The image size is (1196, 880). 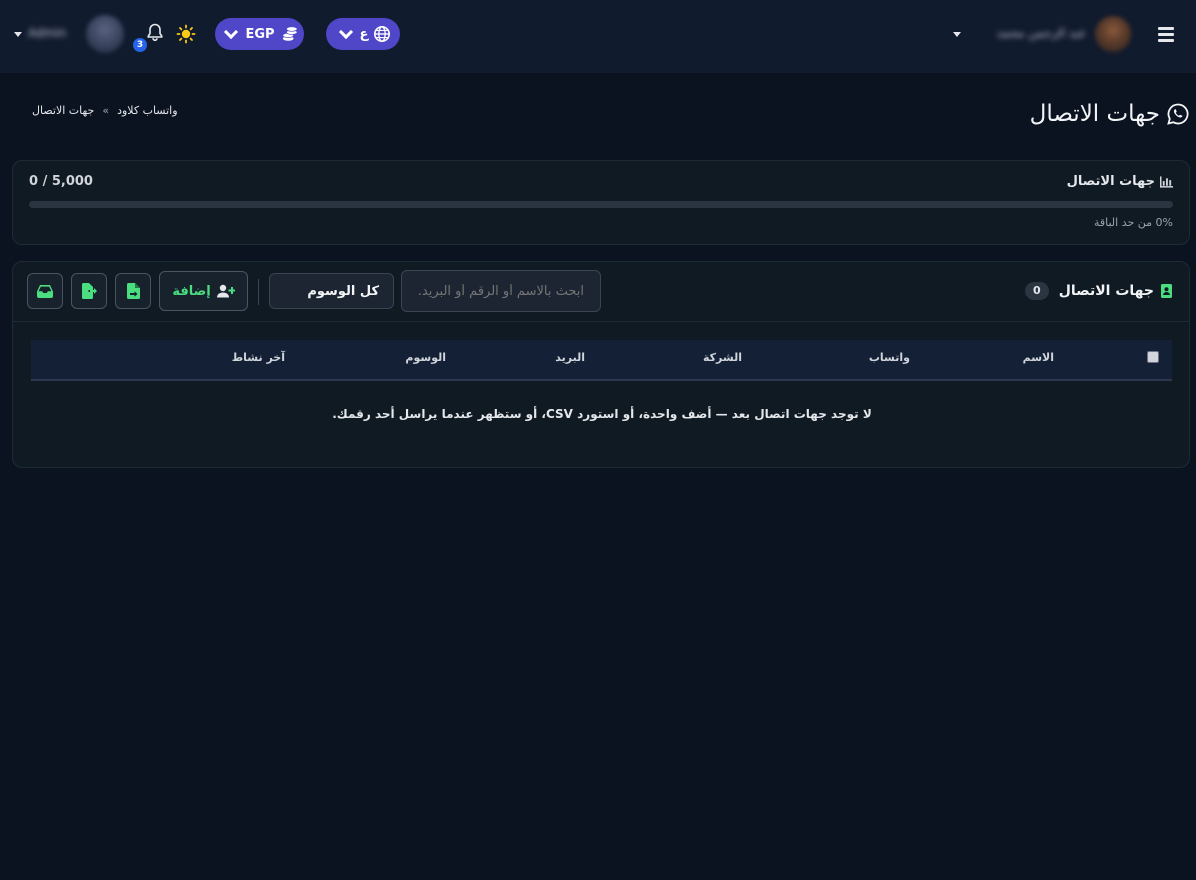 I want to click on top-bar: عبد الرحمن محمد ع EGP 3 Admin, so click(x=598, y=36).